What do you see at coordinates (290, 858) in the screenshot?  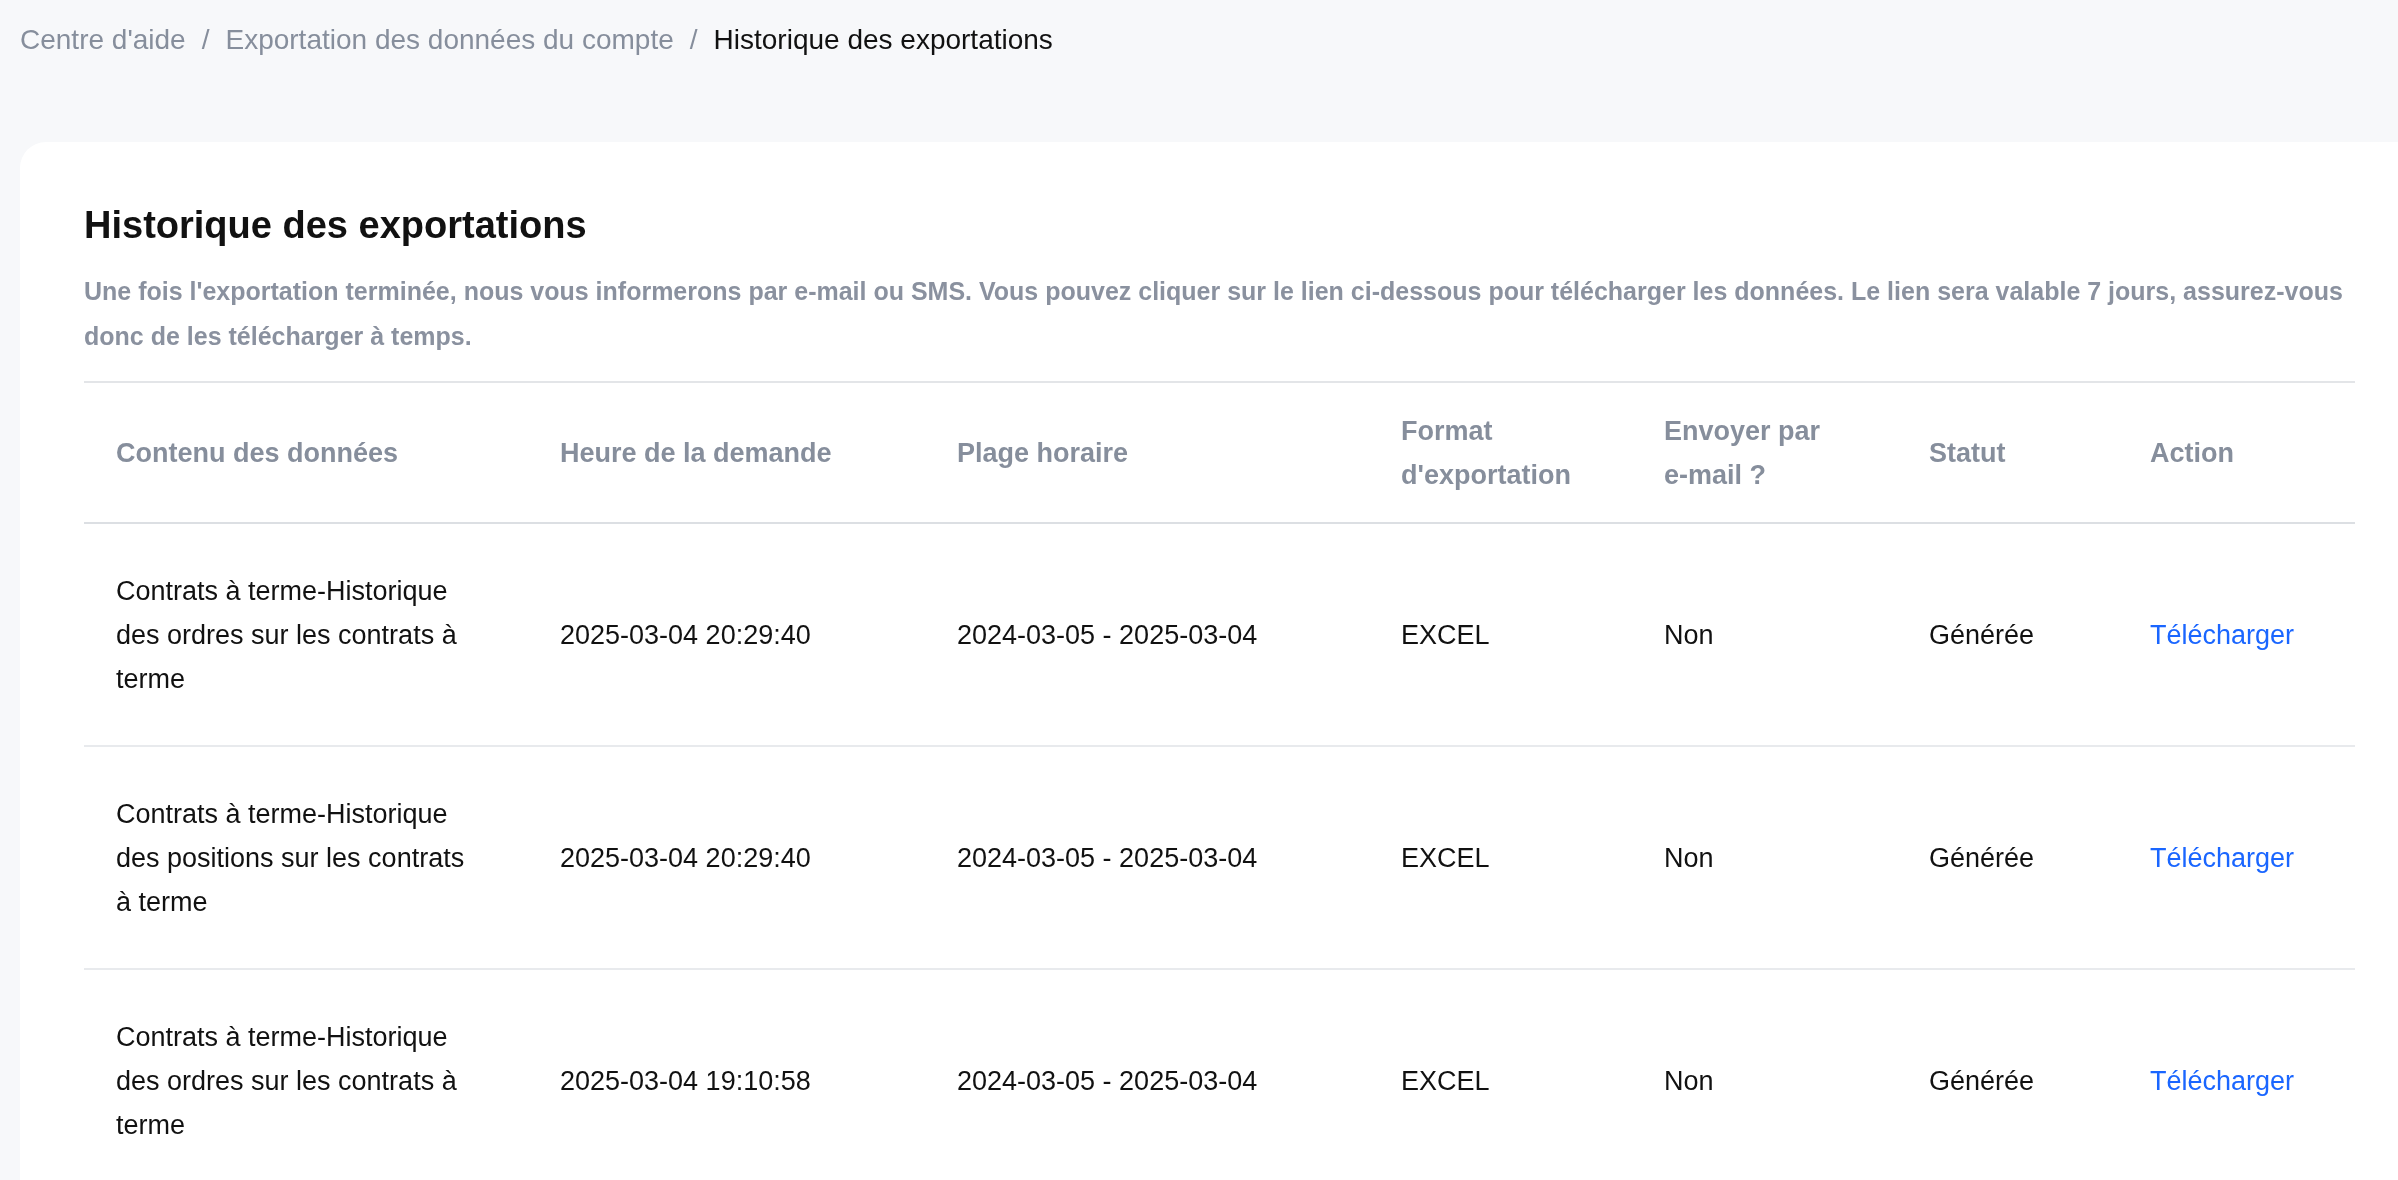 I see `table-cell-text: Contrats à terme-Historique des positions sur les contrats à terme` at bounding box center [290, 858].